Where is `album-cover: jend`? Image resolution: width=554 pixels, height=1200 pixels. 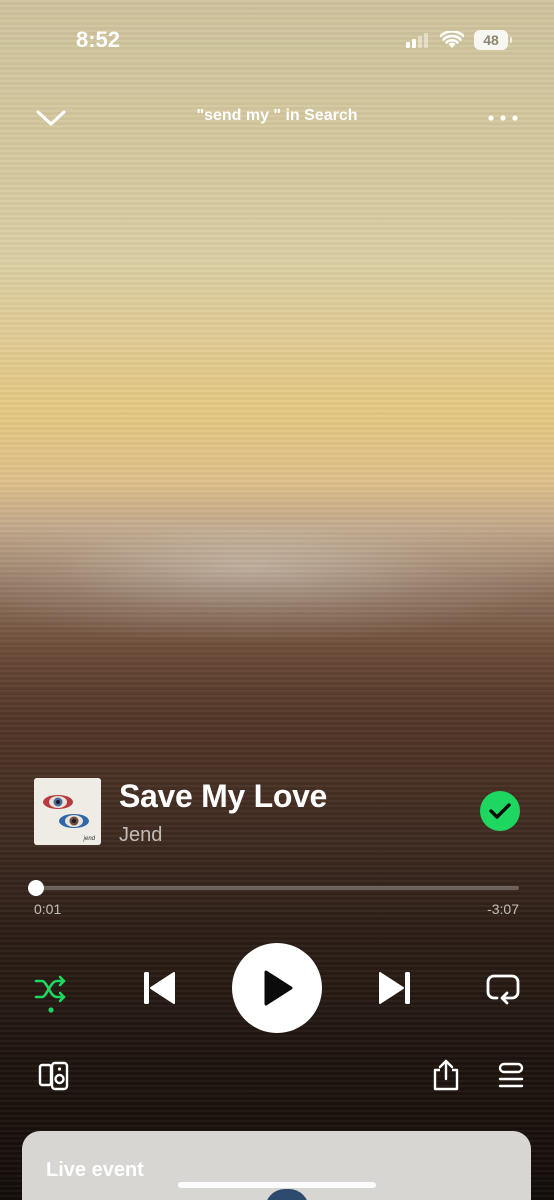 album-cover: jend is located at coordinates (67, 811).